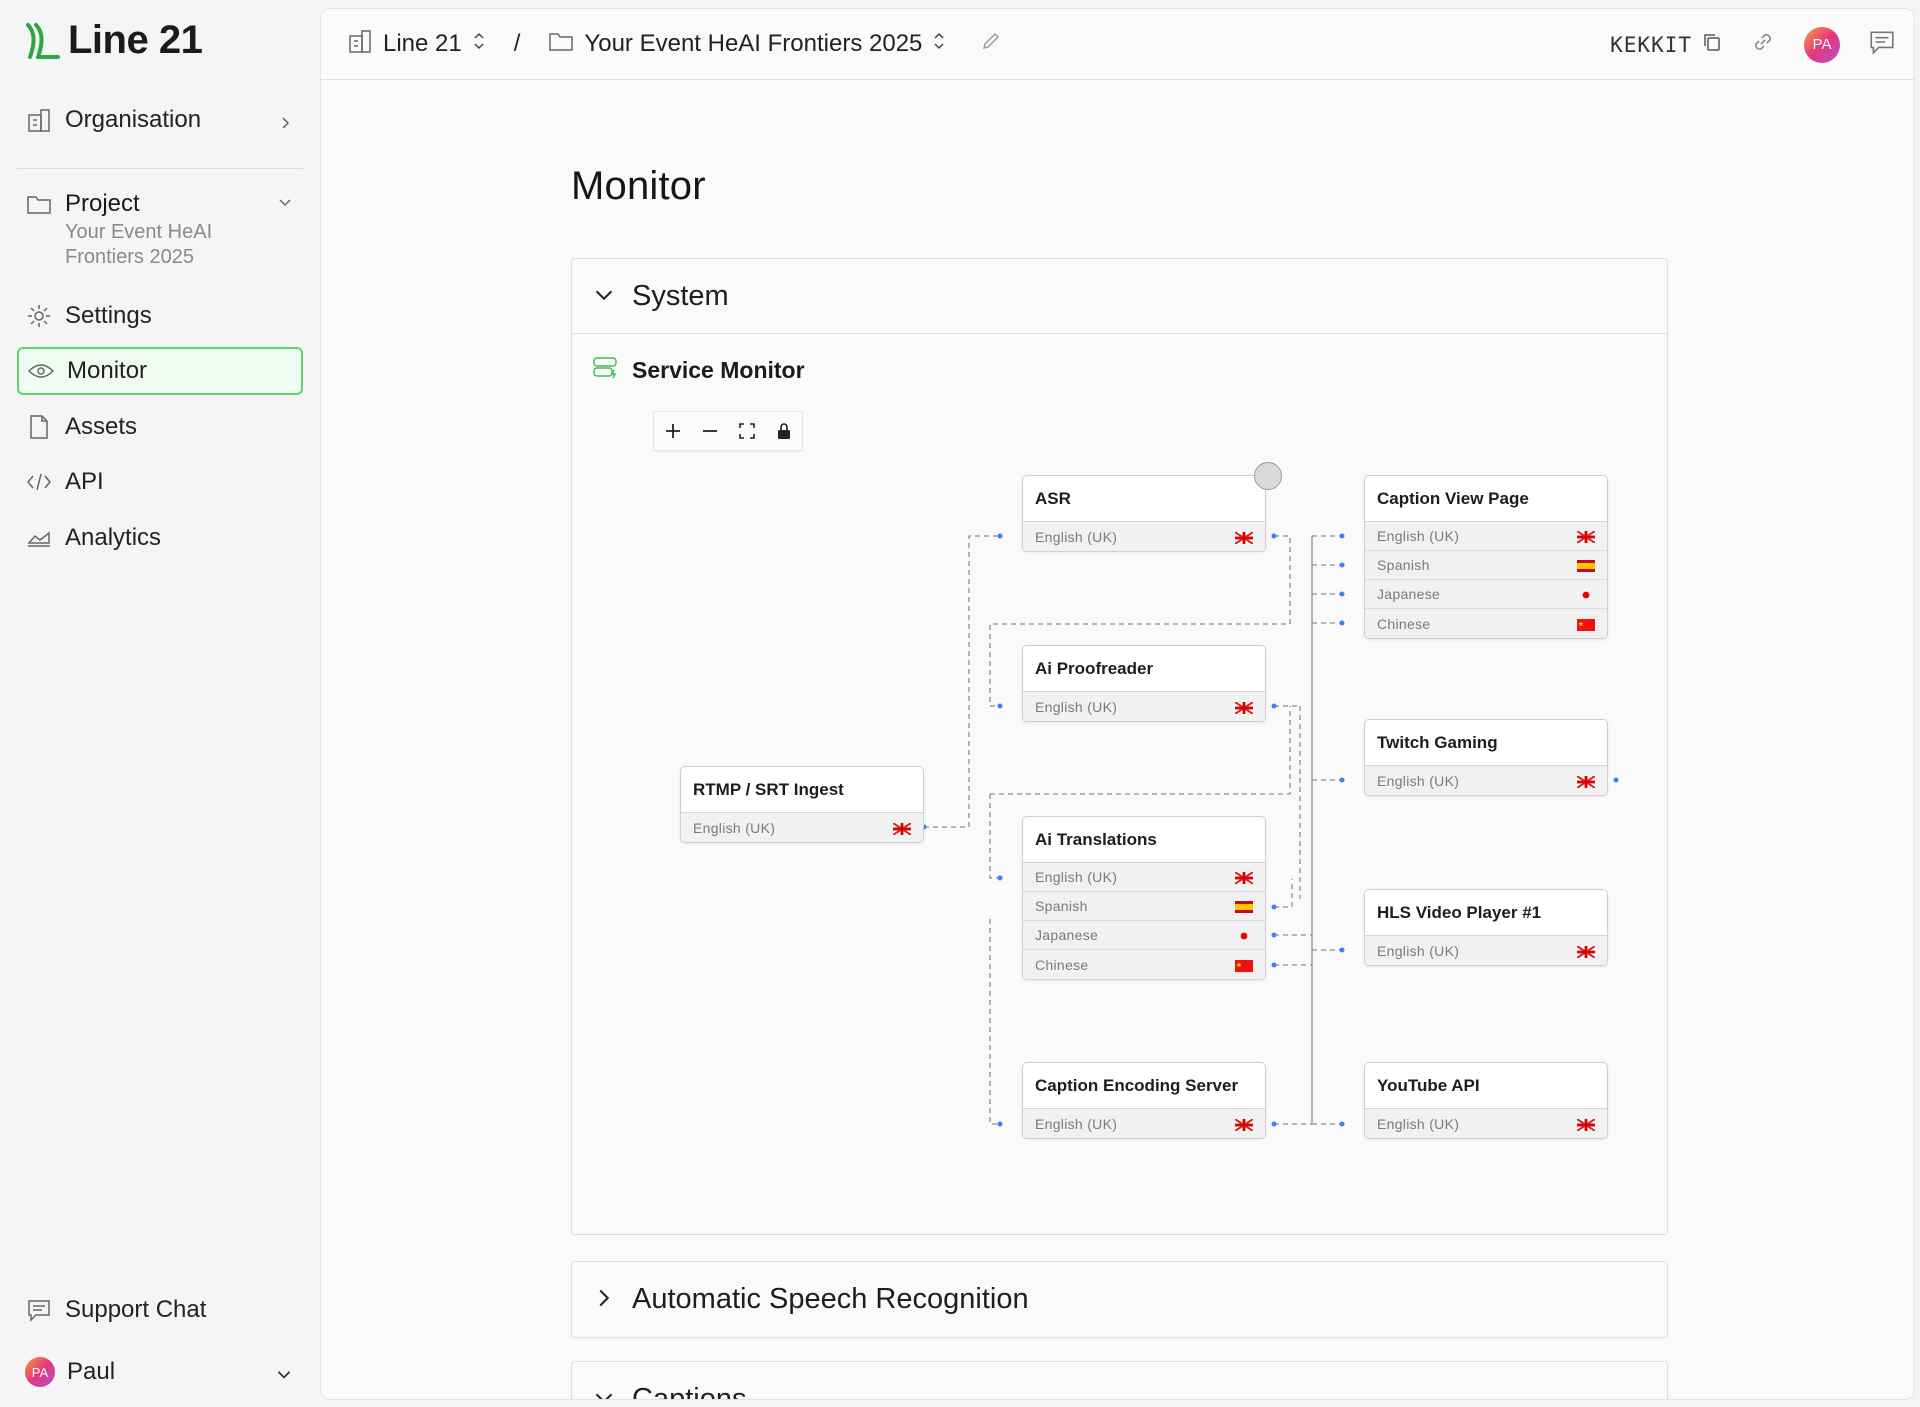 Image resolution: width=1920 pixels, height=1407 pixels. What do you see at coordinates (1119, 296) in the screenshot?
I see `system-header: System` at bounding box center [1119, 296].